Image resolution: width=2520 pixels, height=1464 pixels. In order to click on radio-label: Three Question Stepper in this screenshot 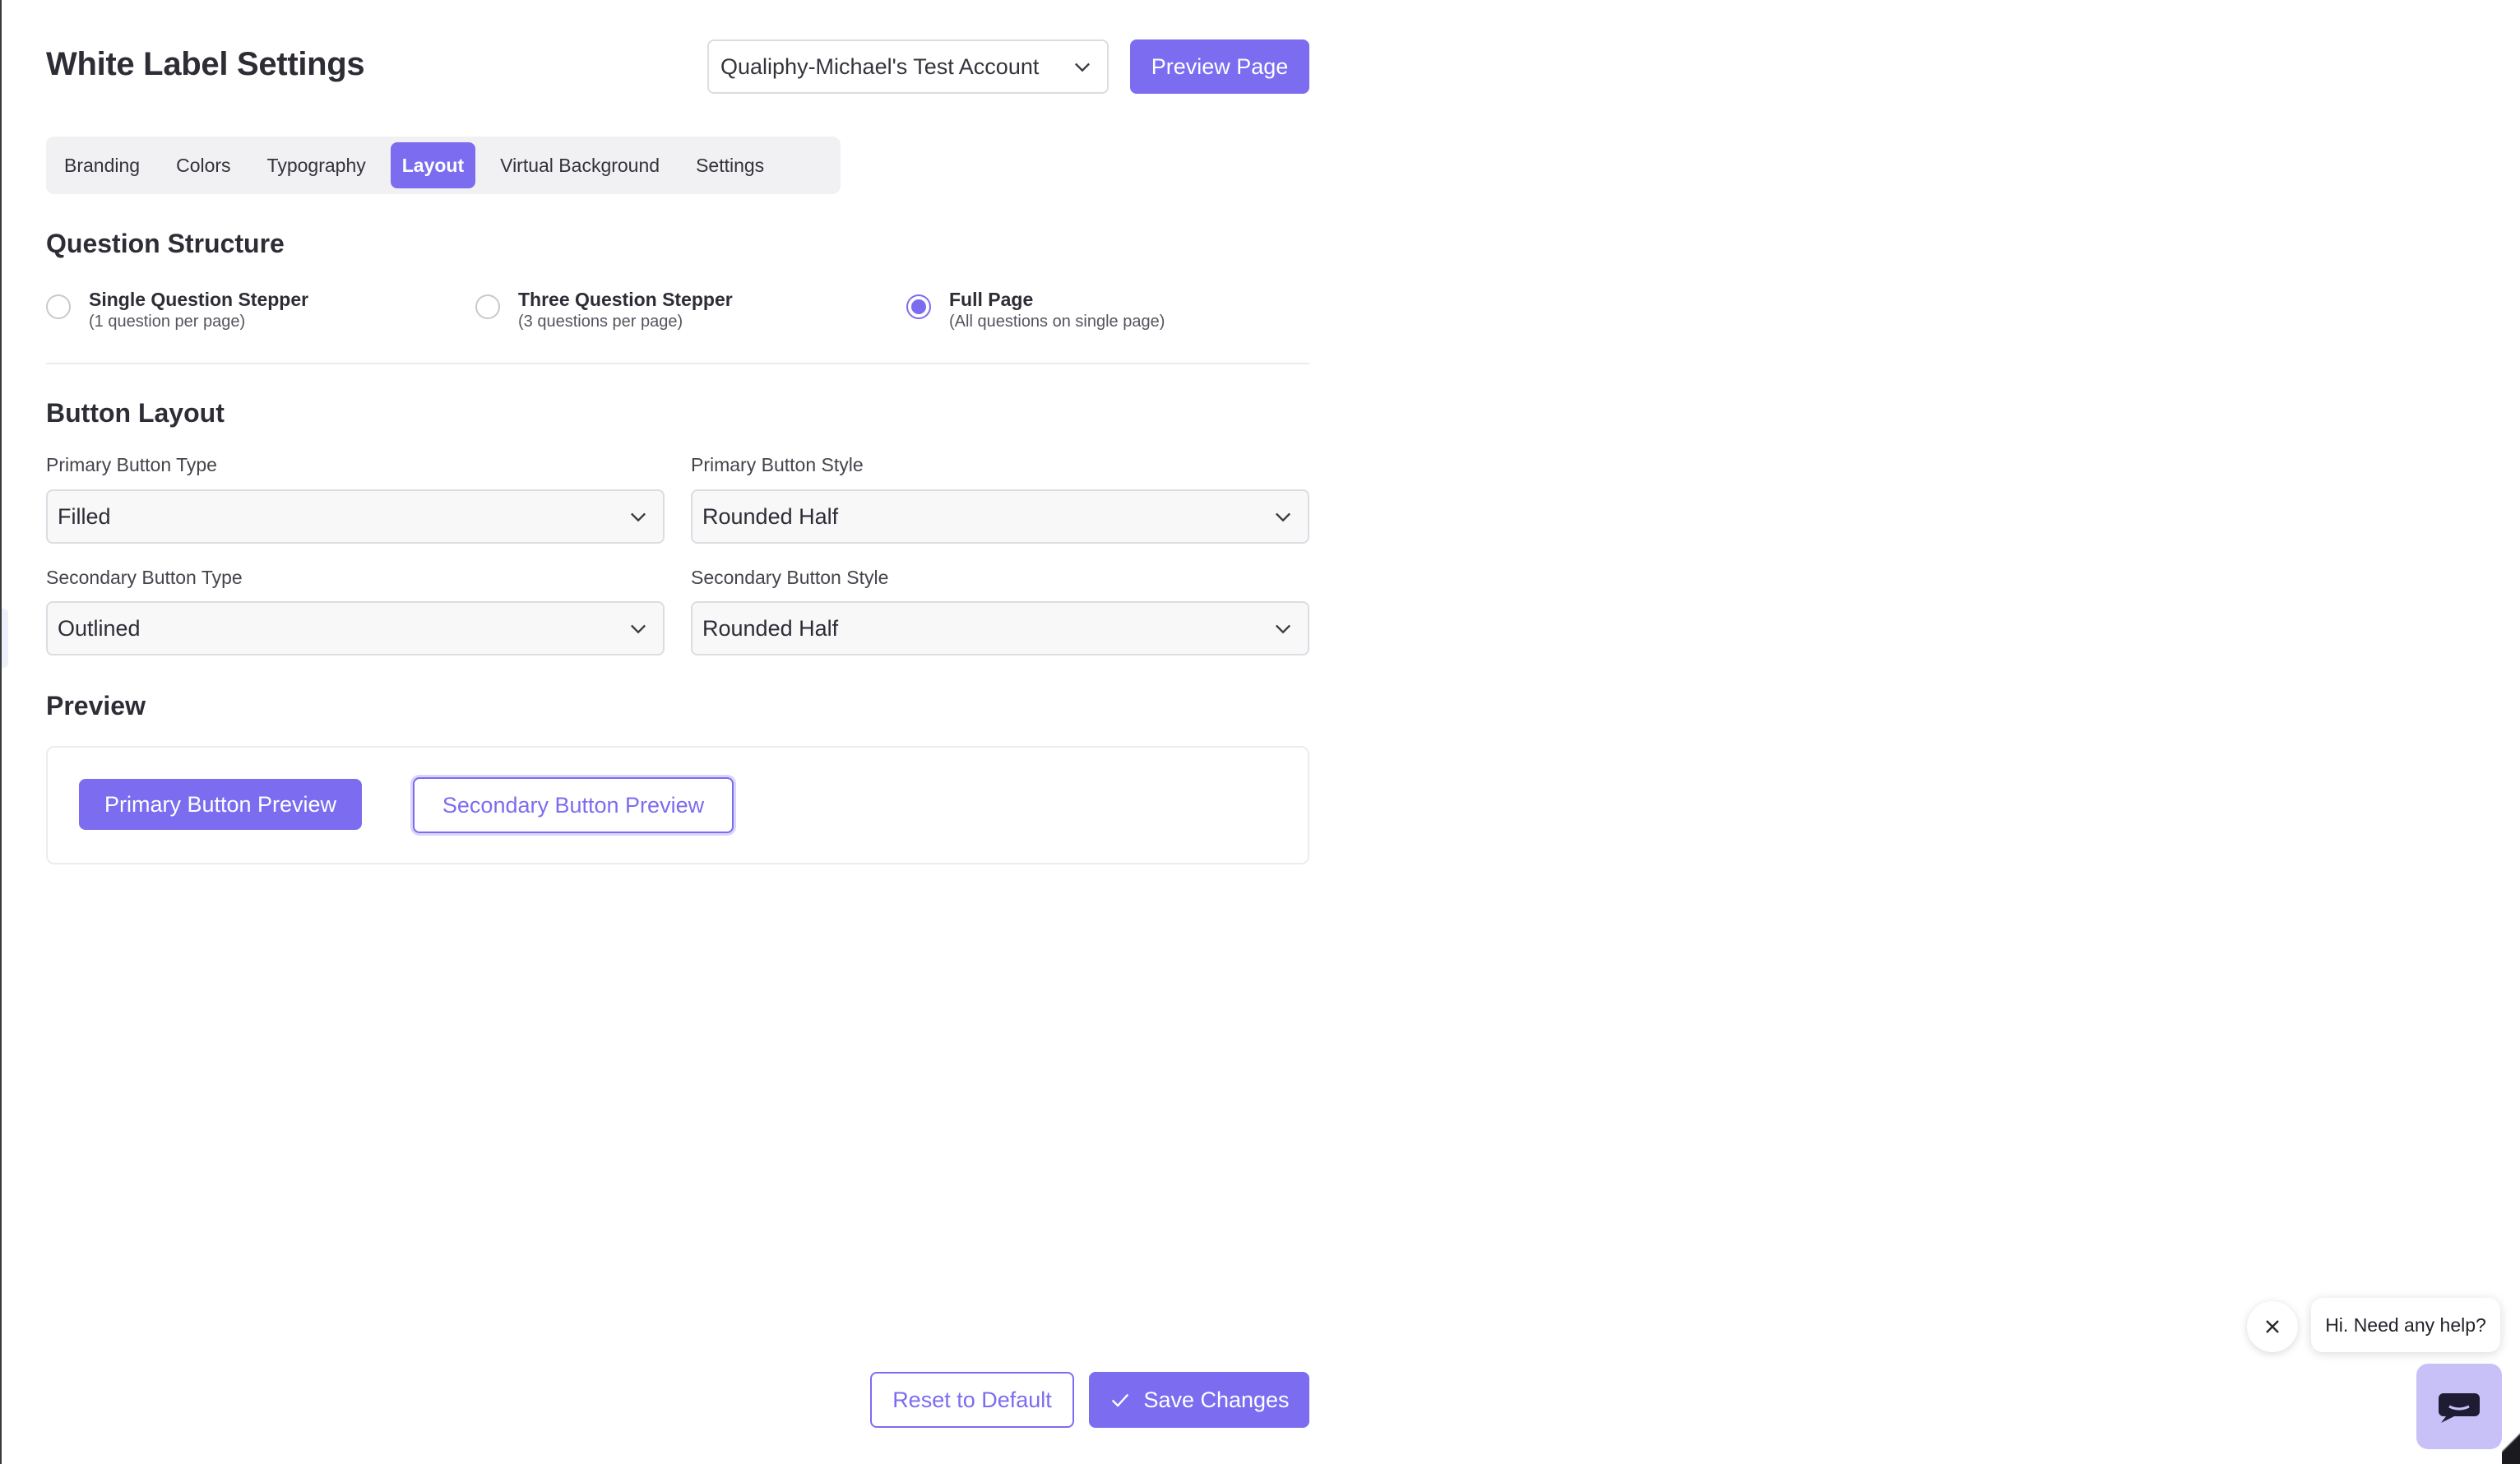, I will do `click(625, 299)`.